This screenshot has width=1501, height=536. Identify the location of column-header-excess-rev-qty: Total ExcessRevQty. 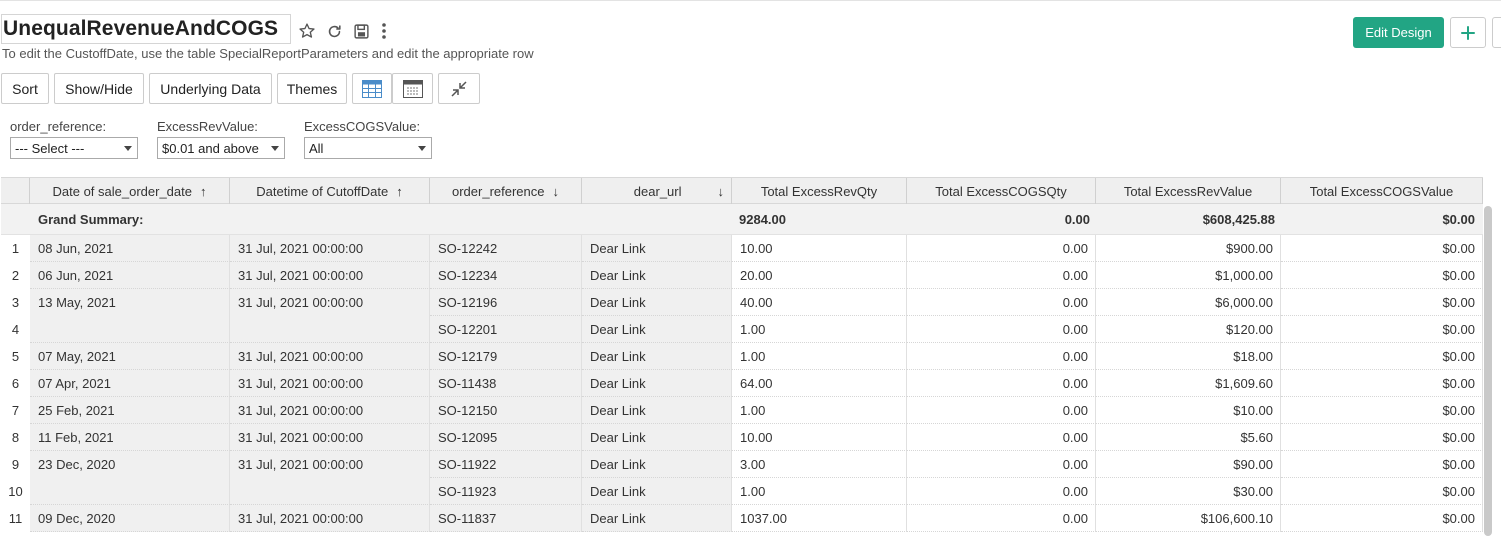
(819, 191).